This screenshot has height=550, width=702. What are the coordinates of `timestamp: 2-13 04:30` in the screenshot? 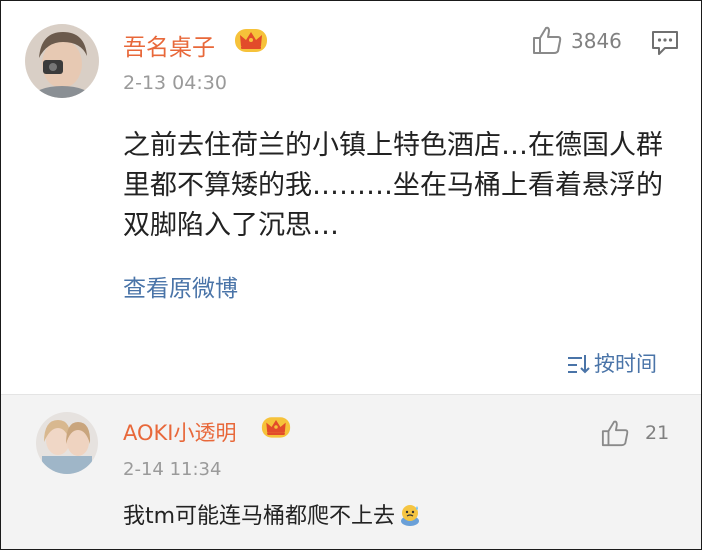 It's located at (175, 83).